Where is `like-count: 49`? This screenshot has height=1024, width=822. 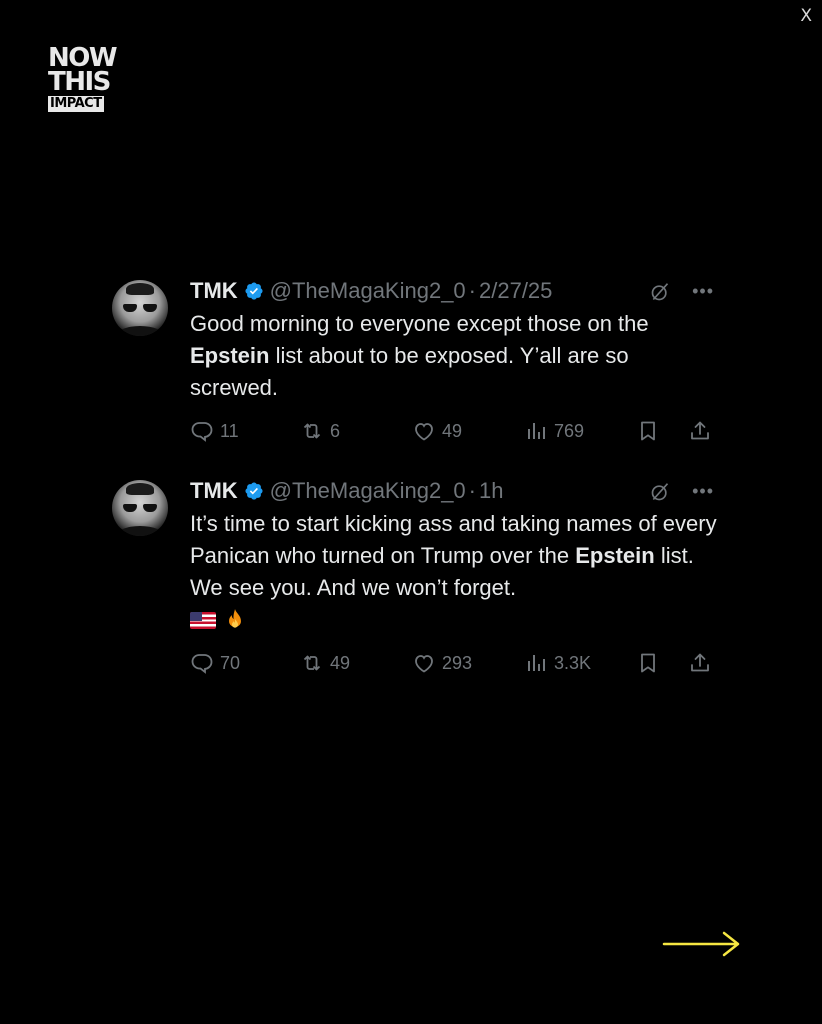 like-count: 49 is located at coordinates (452, 431).